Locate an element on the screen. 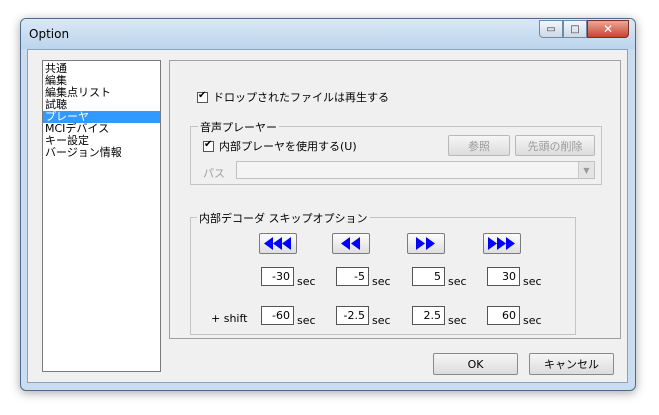 Image resolution: width=659 pixels, height=415 pixels. maximize-button: □ is located at coordinates (575, 29).